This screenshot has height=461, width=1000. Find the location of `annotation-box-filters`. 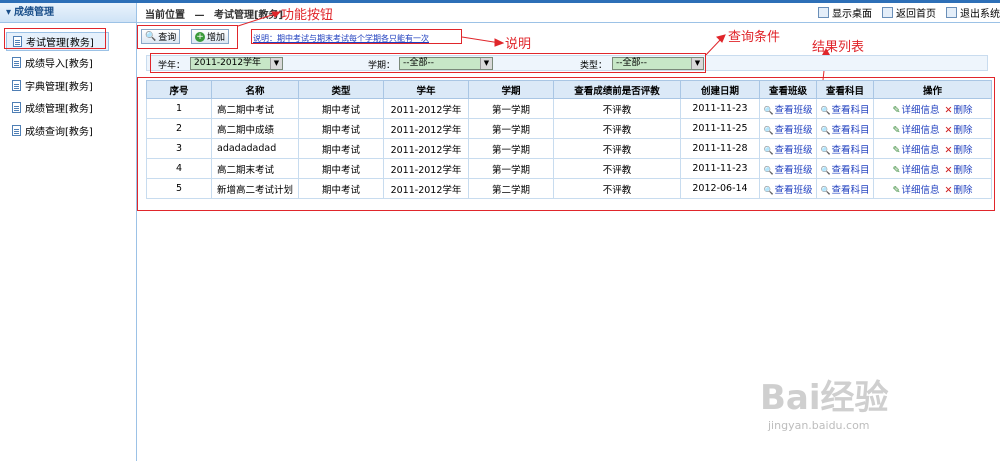

annotation-box-filters is located at coordinates (428, 63).